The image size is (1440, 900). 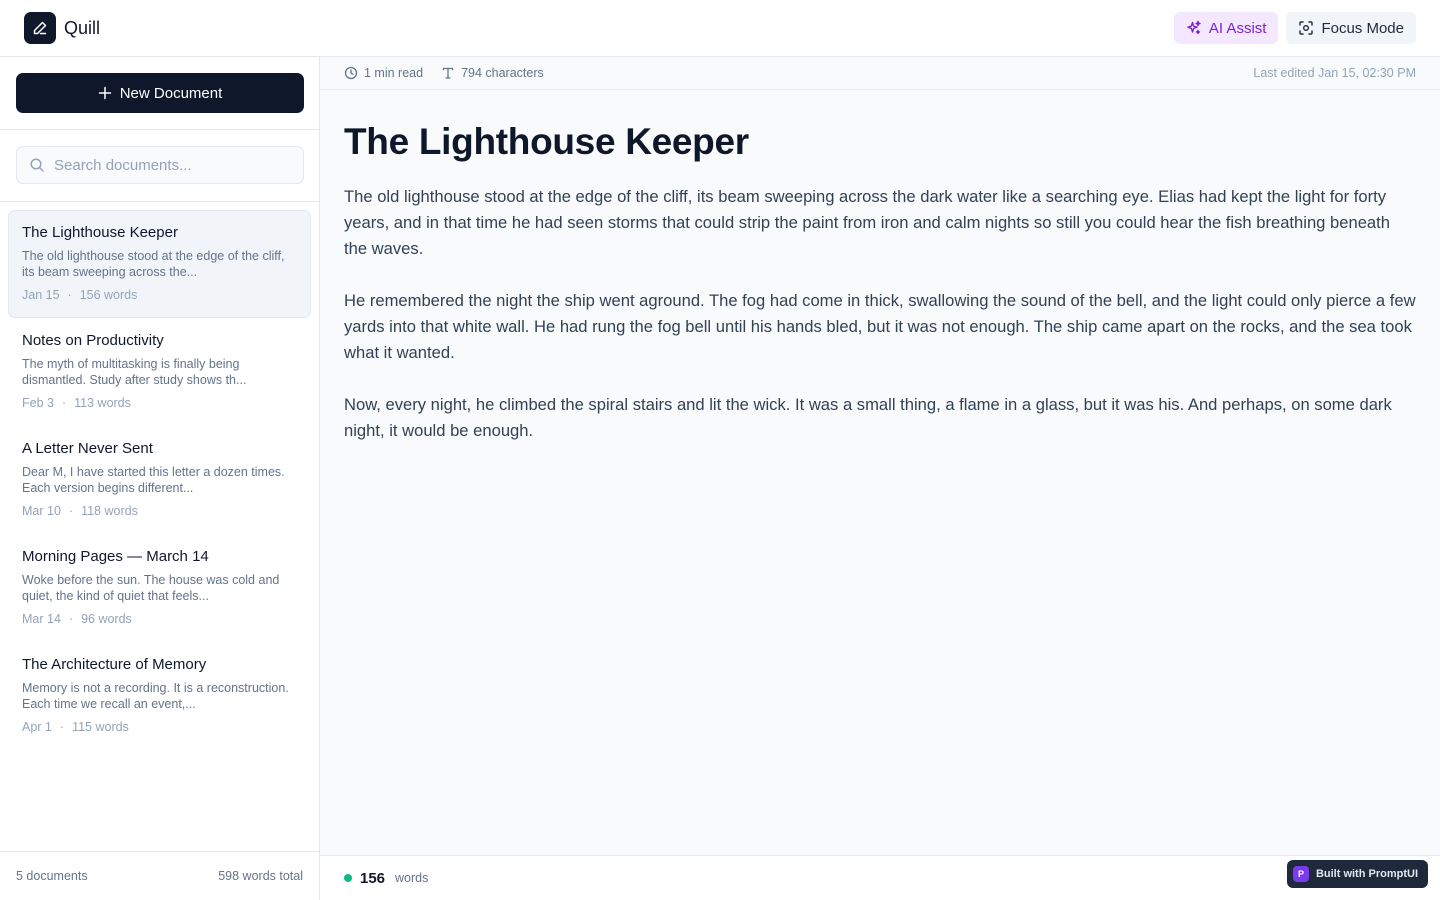 I want to click on document-title: A Letter Never Sent, so click(x=87, y=448).